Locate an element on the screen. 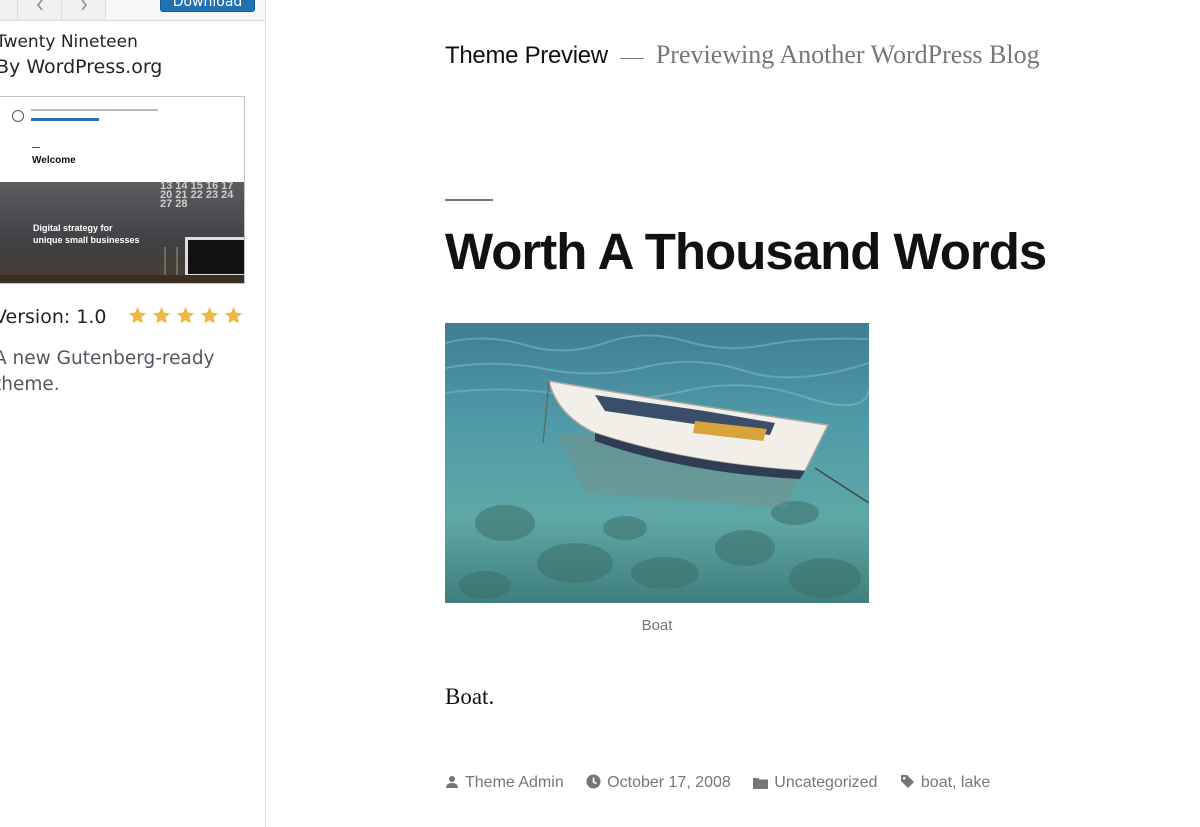 The image size is (1200, 827). theme-description: A new Gutenberg-ready theme. is located at coordinates (107, 371).